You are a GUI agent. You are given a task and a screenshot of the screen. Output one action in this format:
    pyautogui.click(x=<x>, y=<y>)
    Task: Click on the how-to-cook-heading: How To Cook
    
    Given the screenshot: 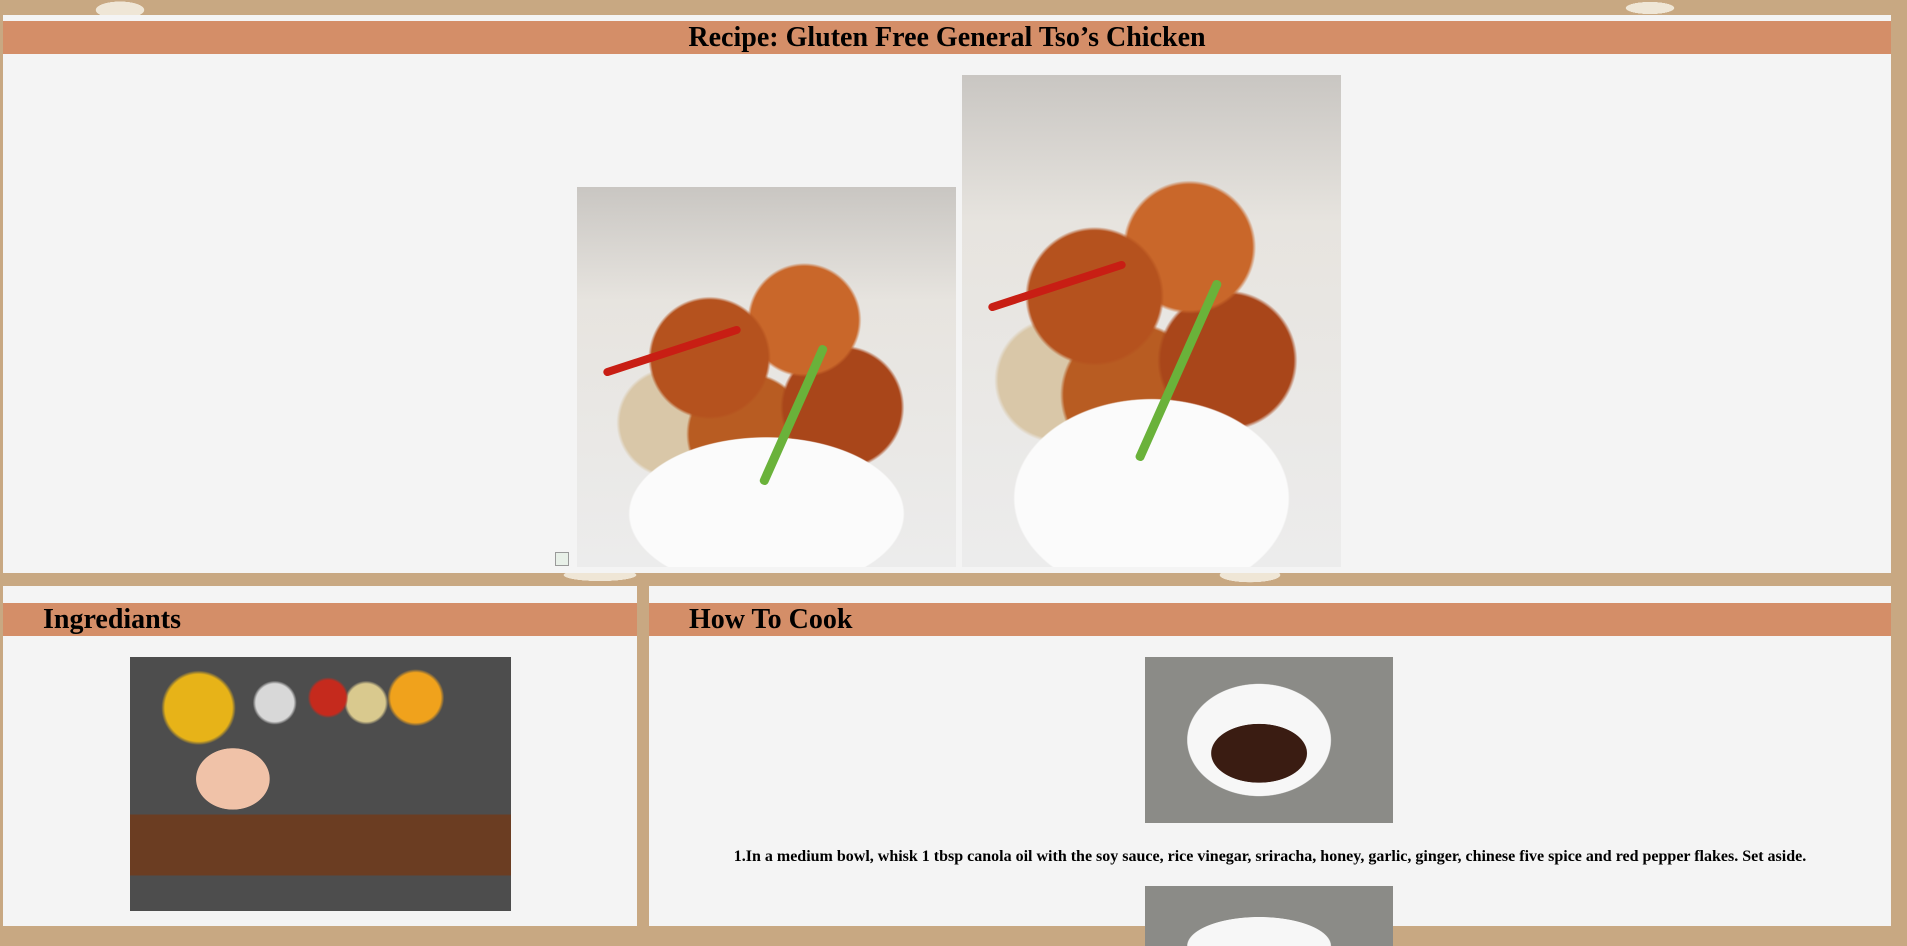 What is the action you would take?
    pyautogui.click(x=1270, y=619)
    